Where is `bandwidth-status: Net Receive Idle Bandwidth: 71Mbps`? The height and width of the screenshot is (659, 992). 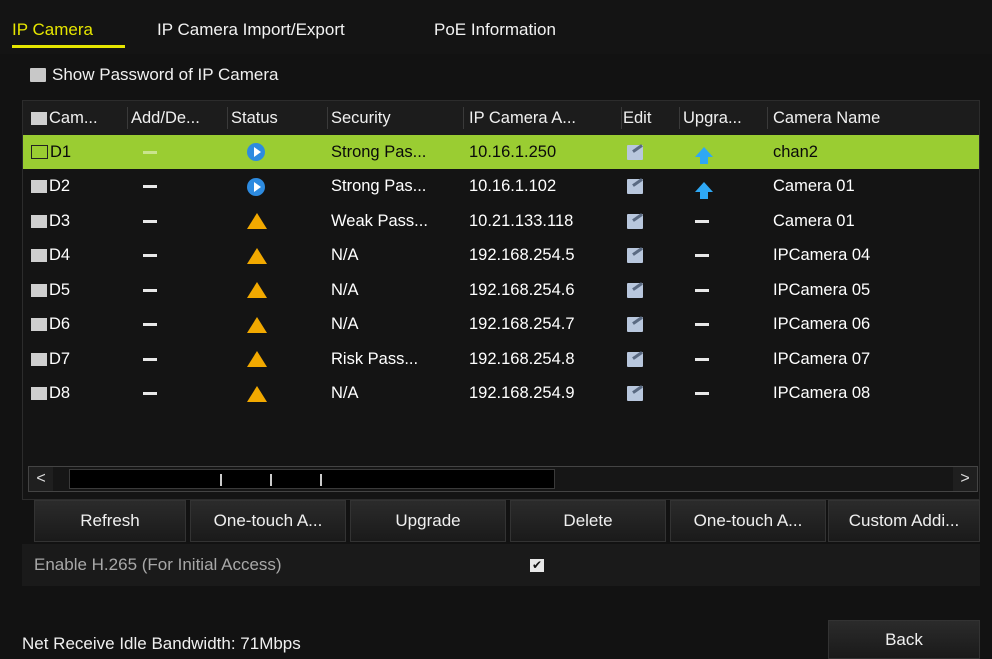 bandwidth-status: Net Receive Idle Bandwidth: 71Mbps is located at coordinates (161, 643).